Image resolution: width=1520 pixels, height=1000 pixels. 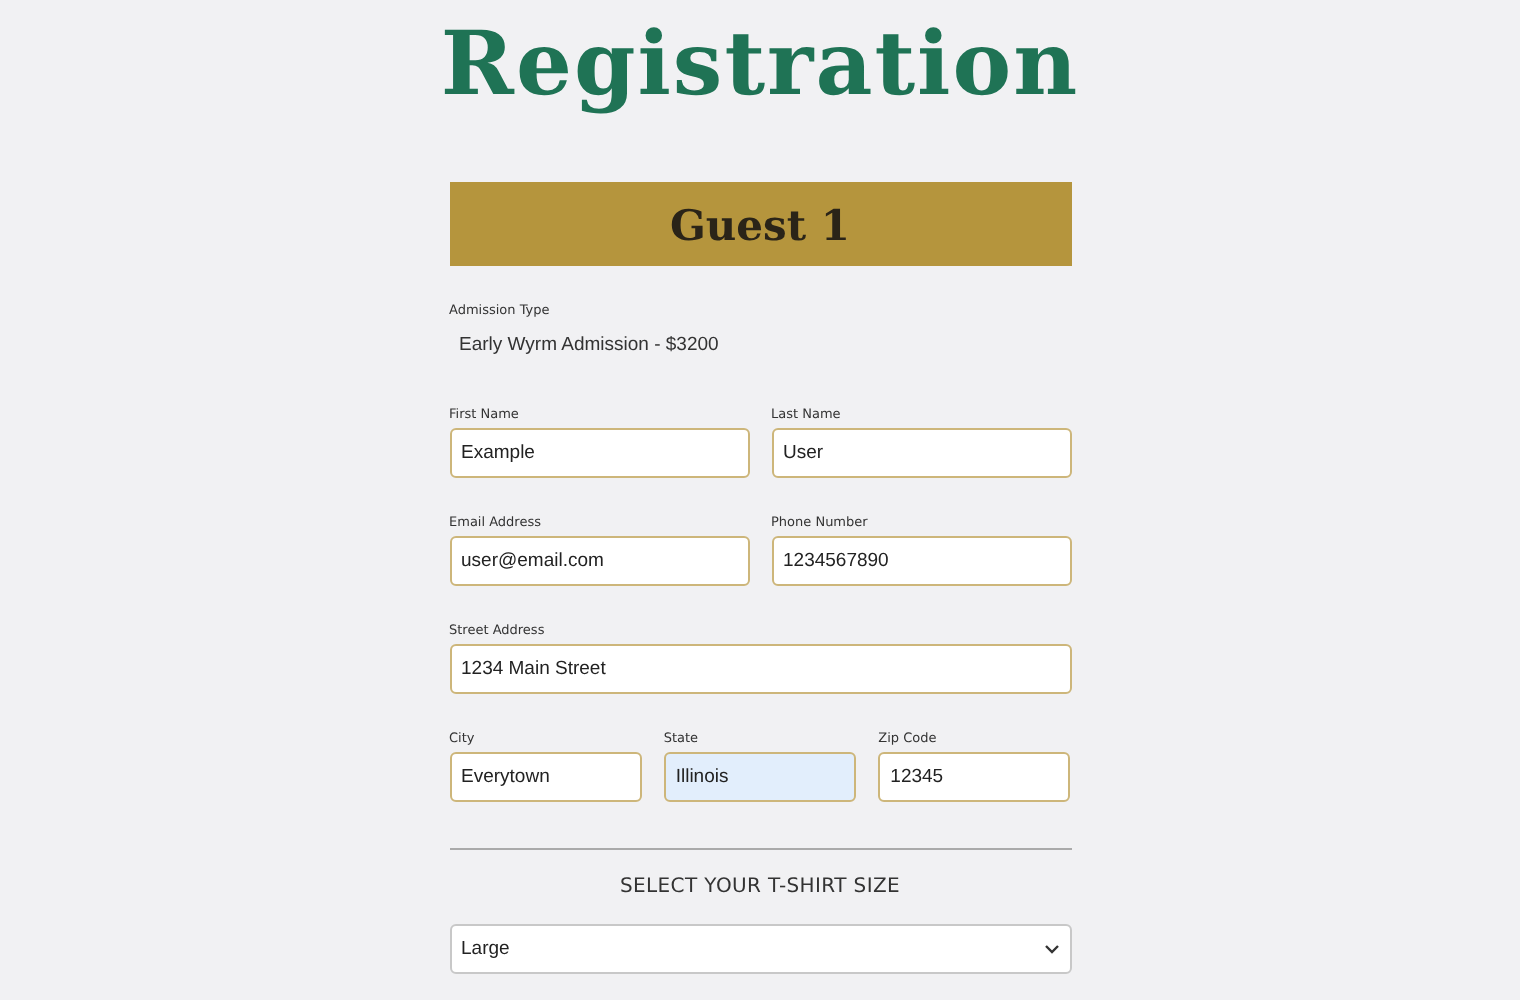 I want to click on input-field: Illinois, so click(x=760, y=777).